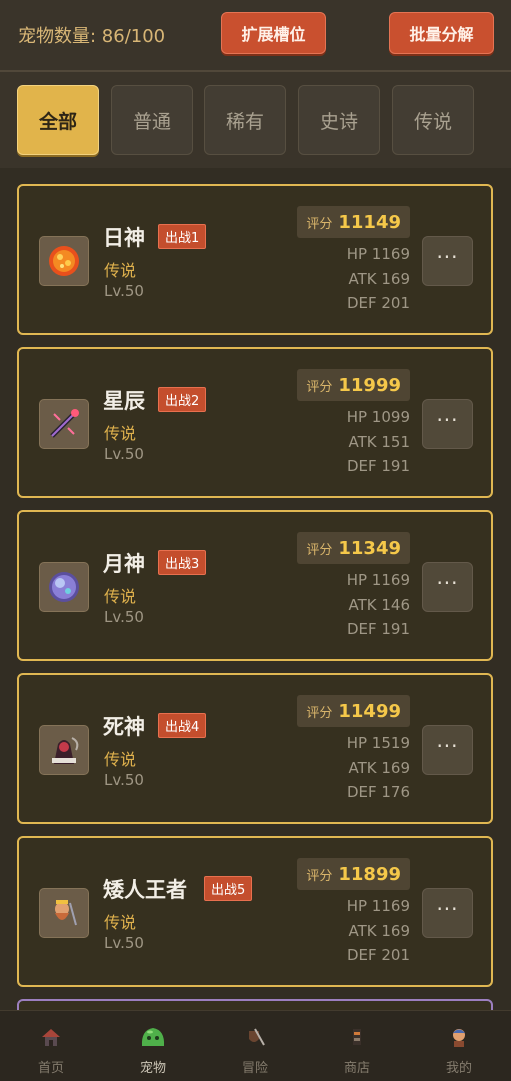  What do you see at coordinates (124, 564) in the screenshot?
I see `pet-name: 月神` at bounding box center [124, 564].